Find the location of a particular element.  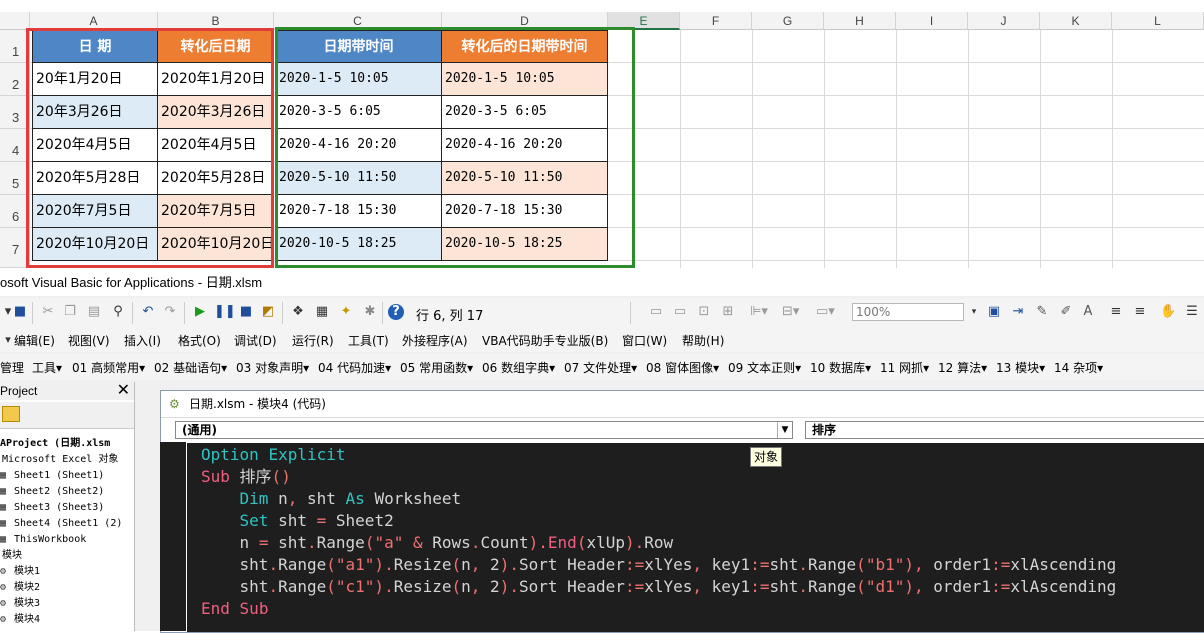

col-header-l: L is located at coordinates (1158, 21).